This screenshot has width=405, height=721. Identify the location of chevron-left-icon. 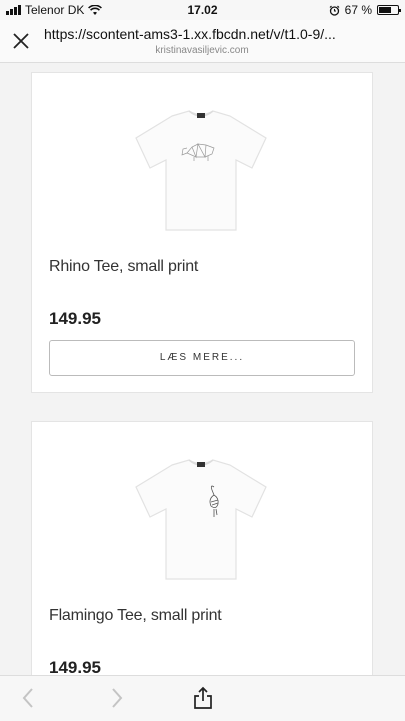
(29, 698).